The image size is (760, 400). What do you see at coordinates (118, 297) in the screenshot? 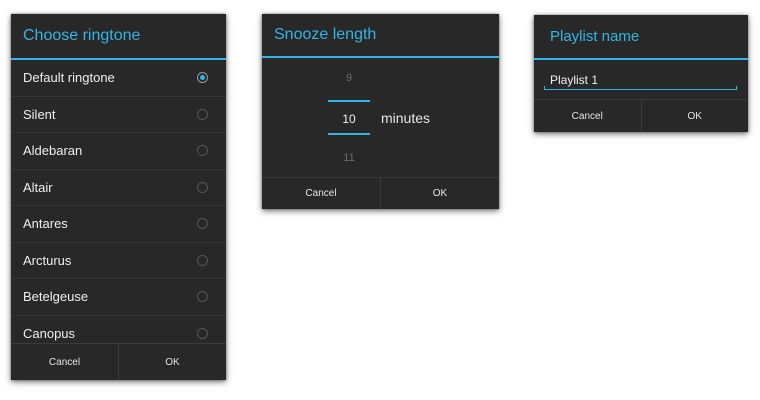
I see `ringtone-item-betelgeuse: Betelgeuse` at bounding box center [118, 297].